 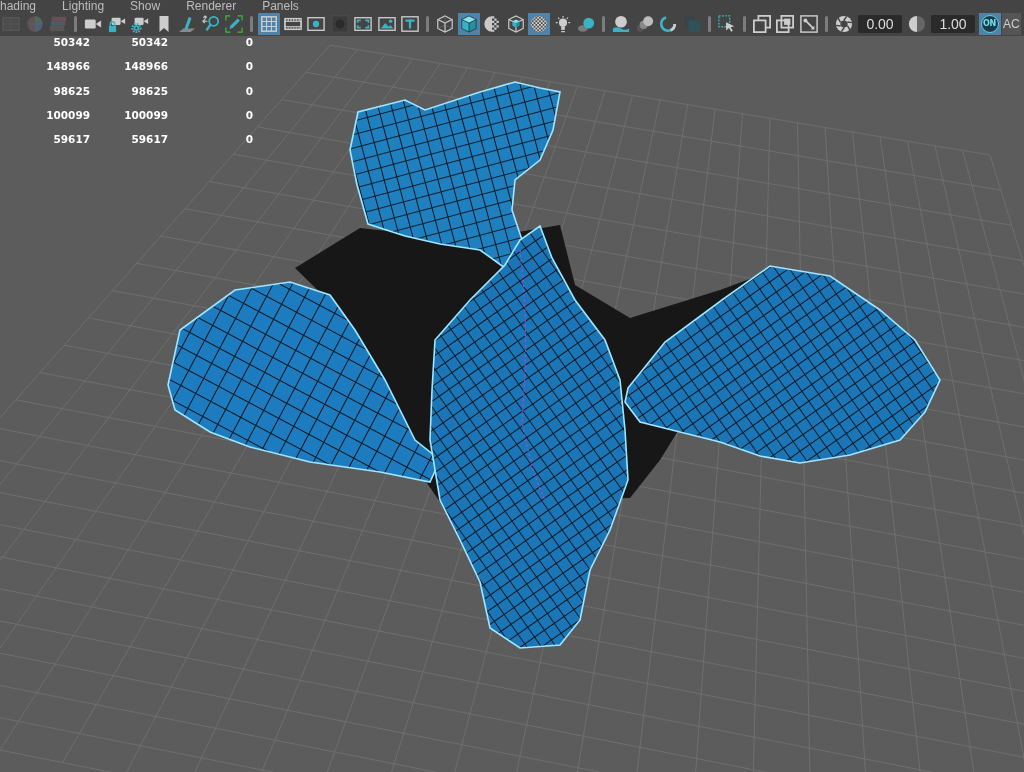 I want to click on trailing-spheres-icon, so click(x=644, y=24).